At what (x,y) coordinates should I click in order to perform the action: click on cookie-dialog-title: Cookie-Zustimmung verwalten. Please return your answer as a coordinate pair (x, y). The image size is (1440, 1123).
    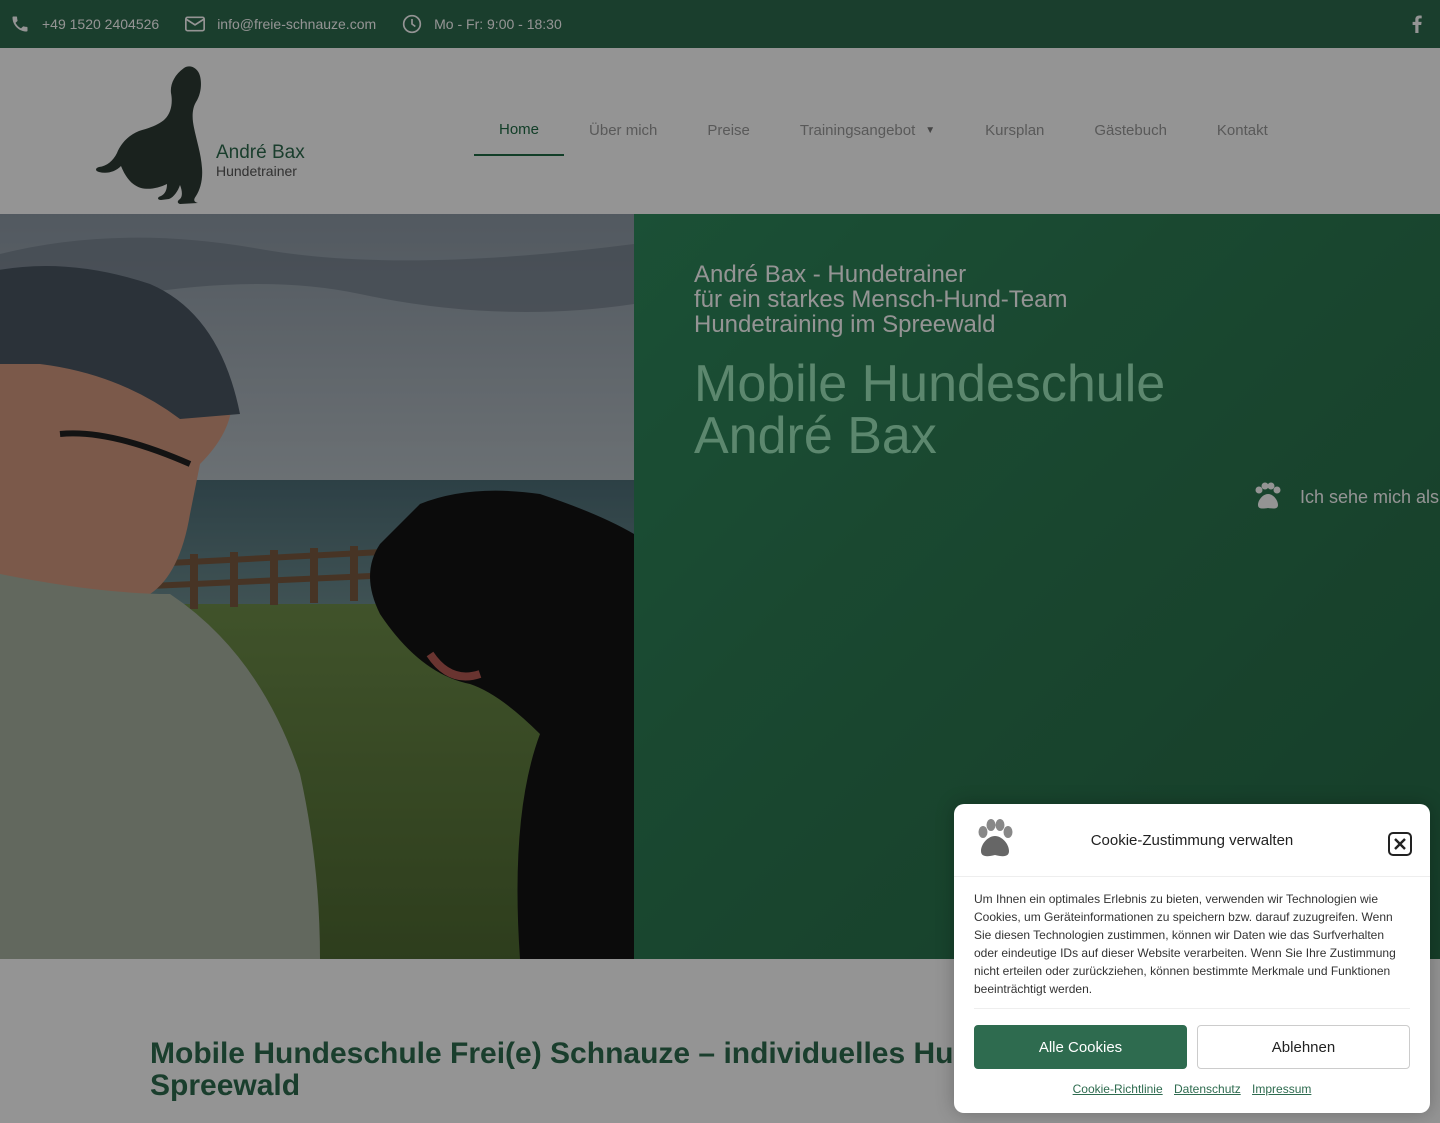
    Looking at the image, I should click on (1192, 840).